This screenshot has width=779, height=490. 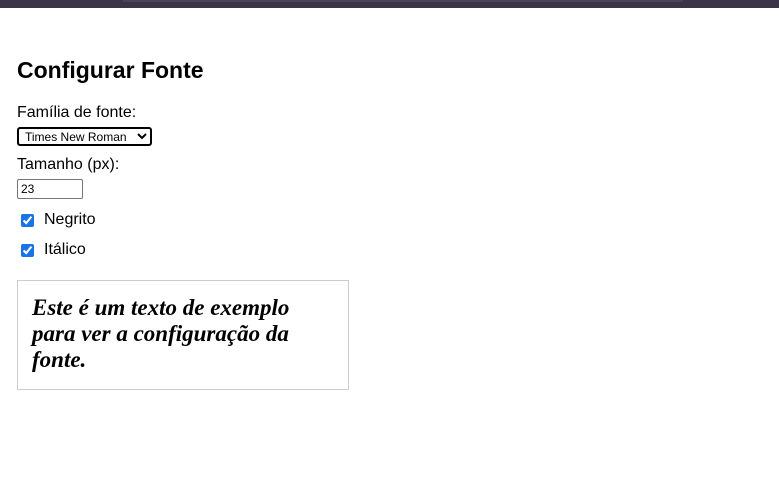 I want to click on page-title: Configurar Fonte, so click(x=110, y=70).